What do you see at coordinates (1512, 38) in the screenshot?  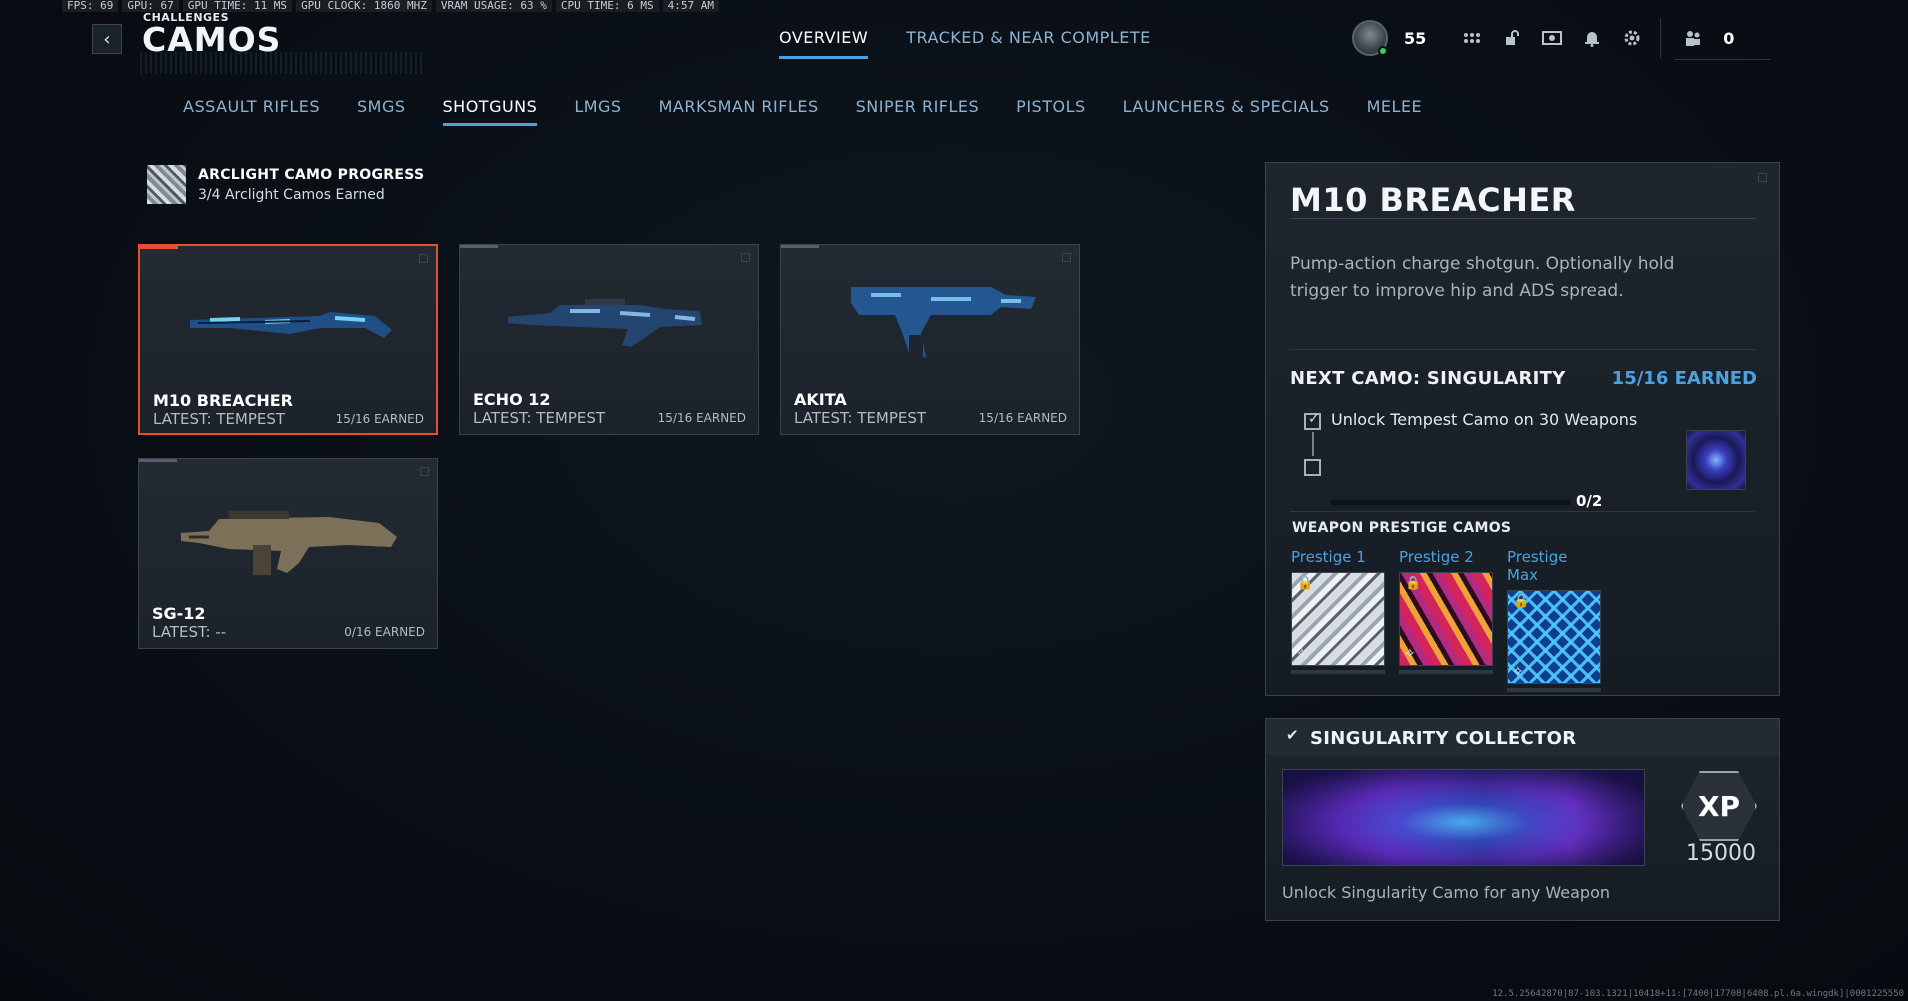 I see `lock-icon` at bounding box center [1512, 38].